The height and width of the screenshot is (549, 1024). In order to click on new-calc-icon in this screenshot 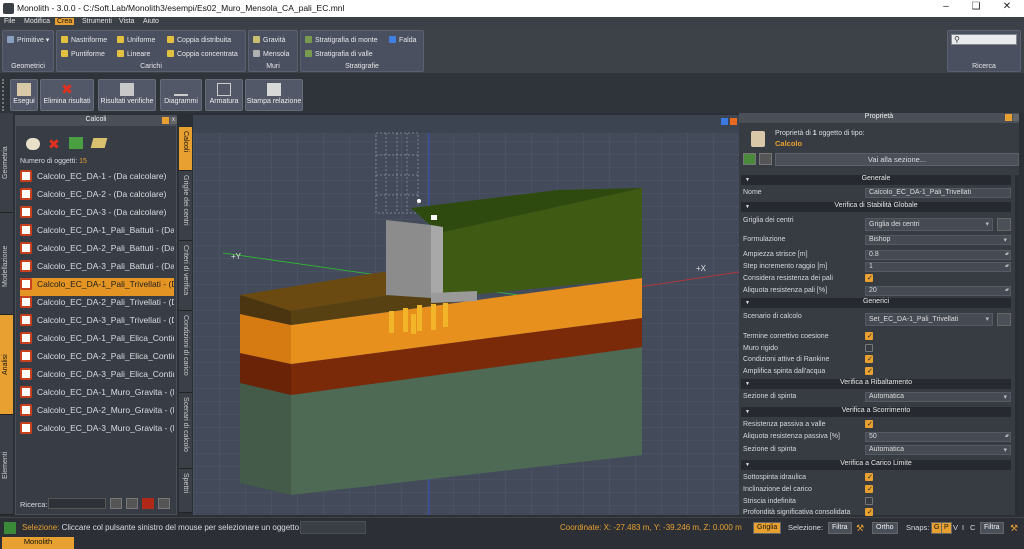, I will do `click(33, 144)`.